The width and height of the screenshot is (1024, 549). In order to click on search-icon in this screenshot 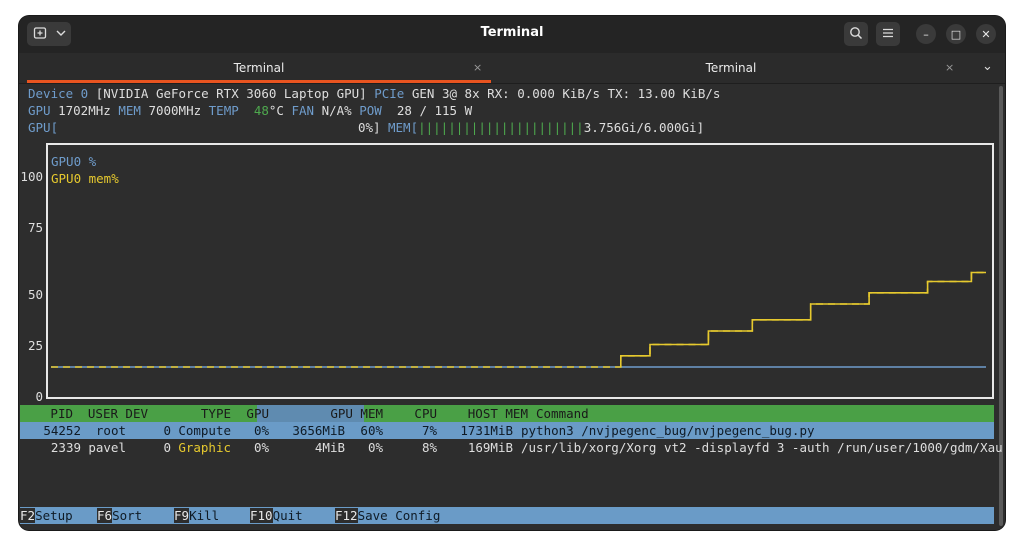, I will do `click(856, 34)`.